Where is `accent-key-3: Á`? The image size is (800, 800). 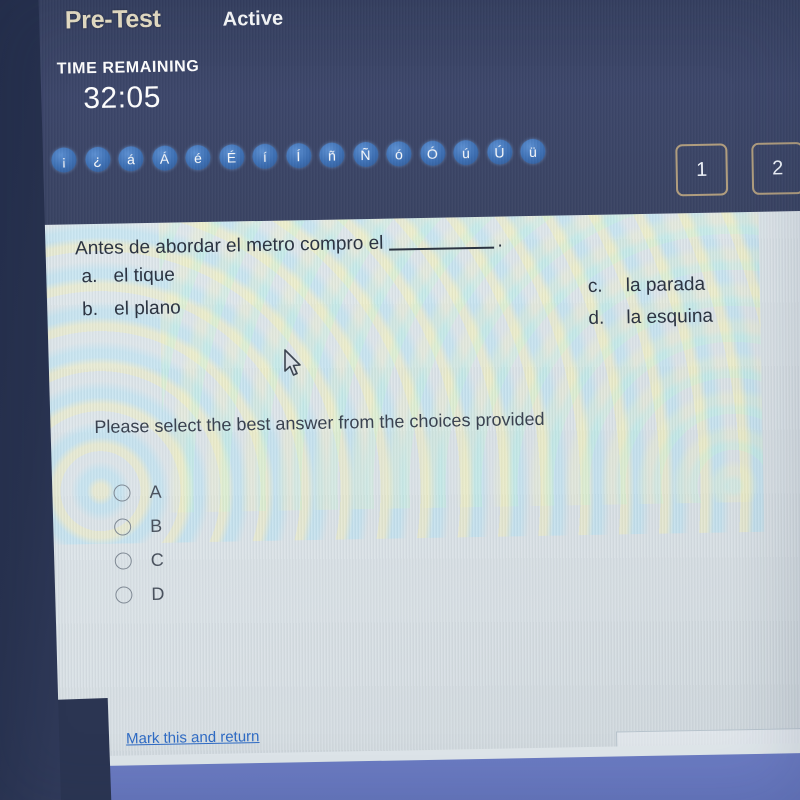 accent-key-3: Á is located at coordinates (164, 158).